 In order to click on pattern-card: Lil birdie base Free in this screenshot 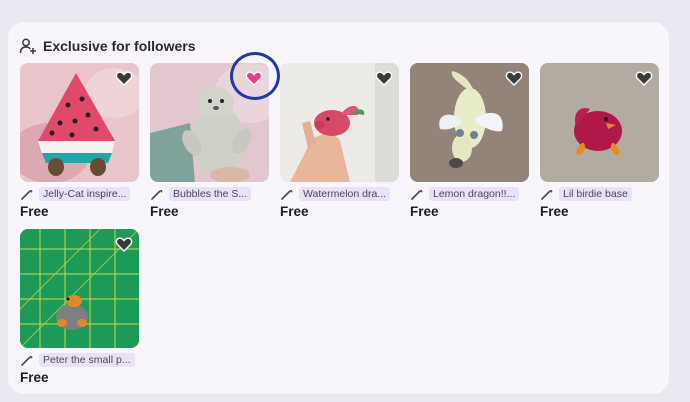, I will do `click(599, 141)`.